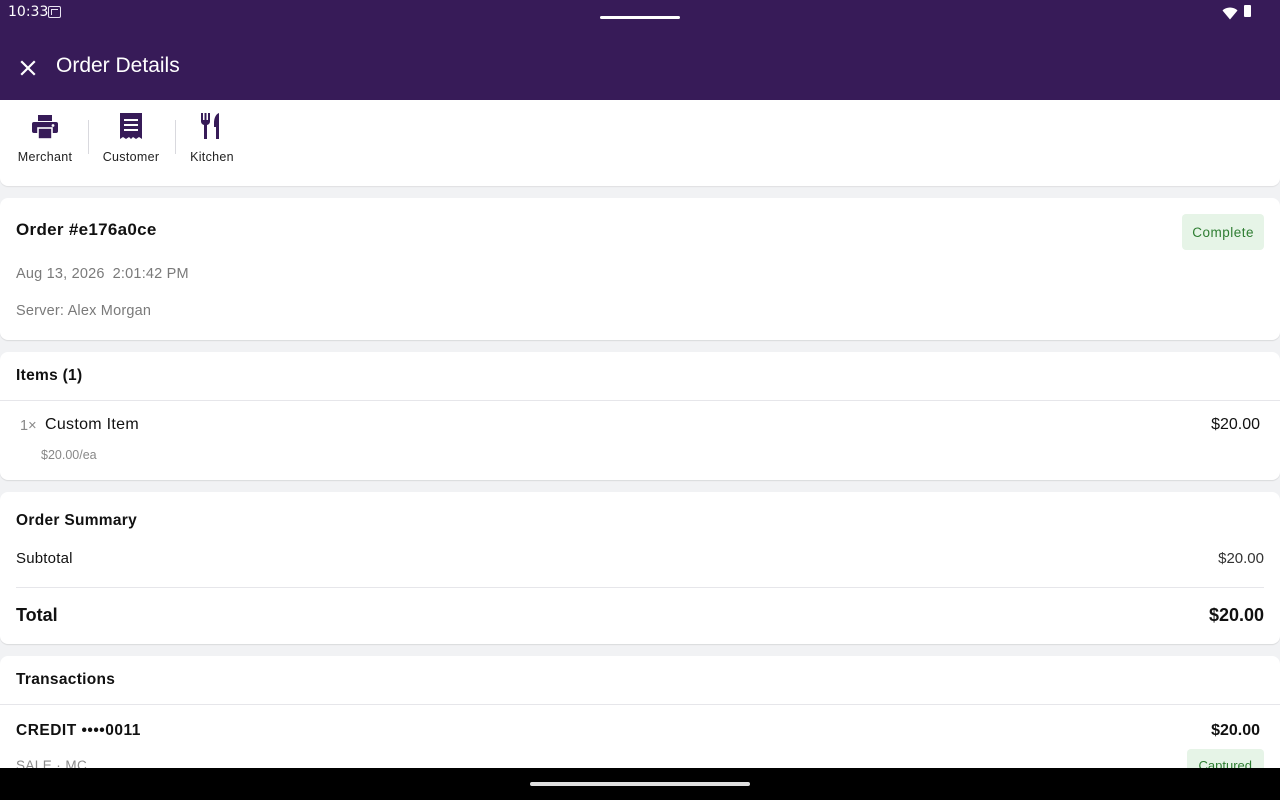 The image size is (1280, 800). I want to click on print-merchant-button: Merchant, so click(45, 140).